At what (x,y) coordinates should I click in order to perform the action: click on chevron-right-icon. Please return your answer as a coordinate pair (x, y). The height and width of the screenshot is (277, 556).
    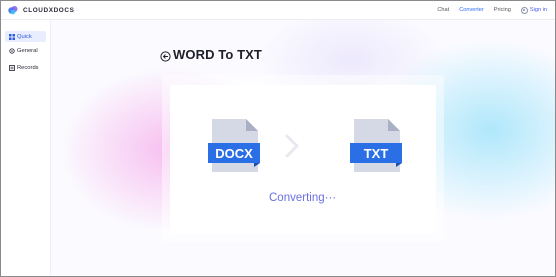
    Looking at the image, I should click on (292, 148).